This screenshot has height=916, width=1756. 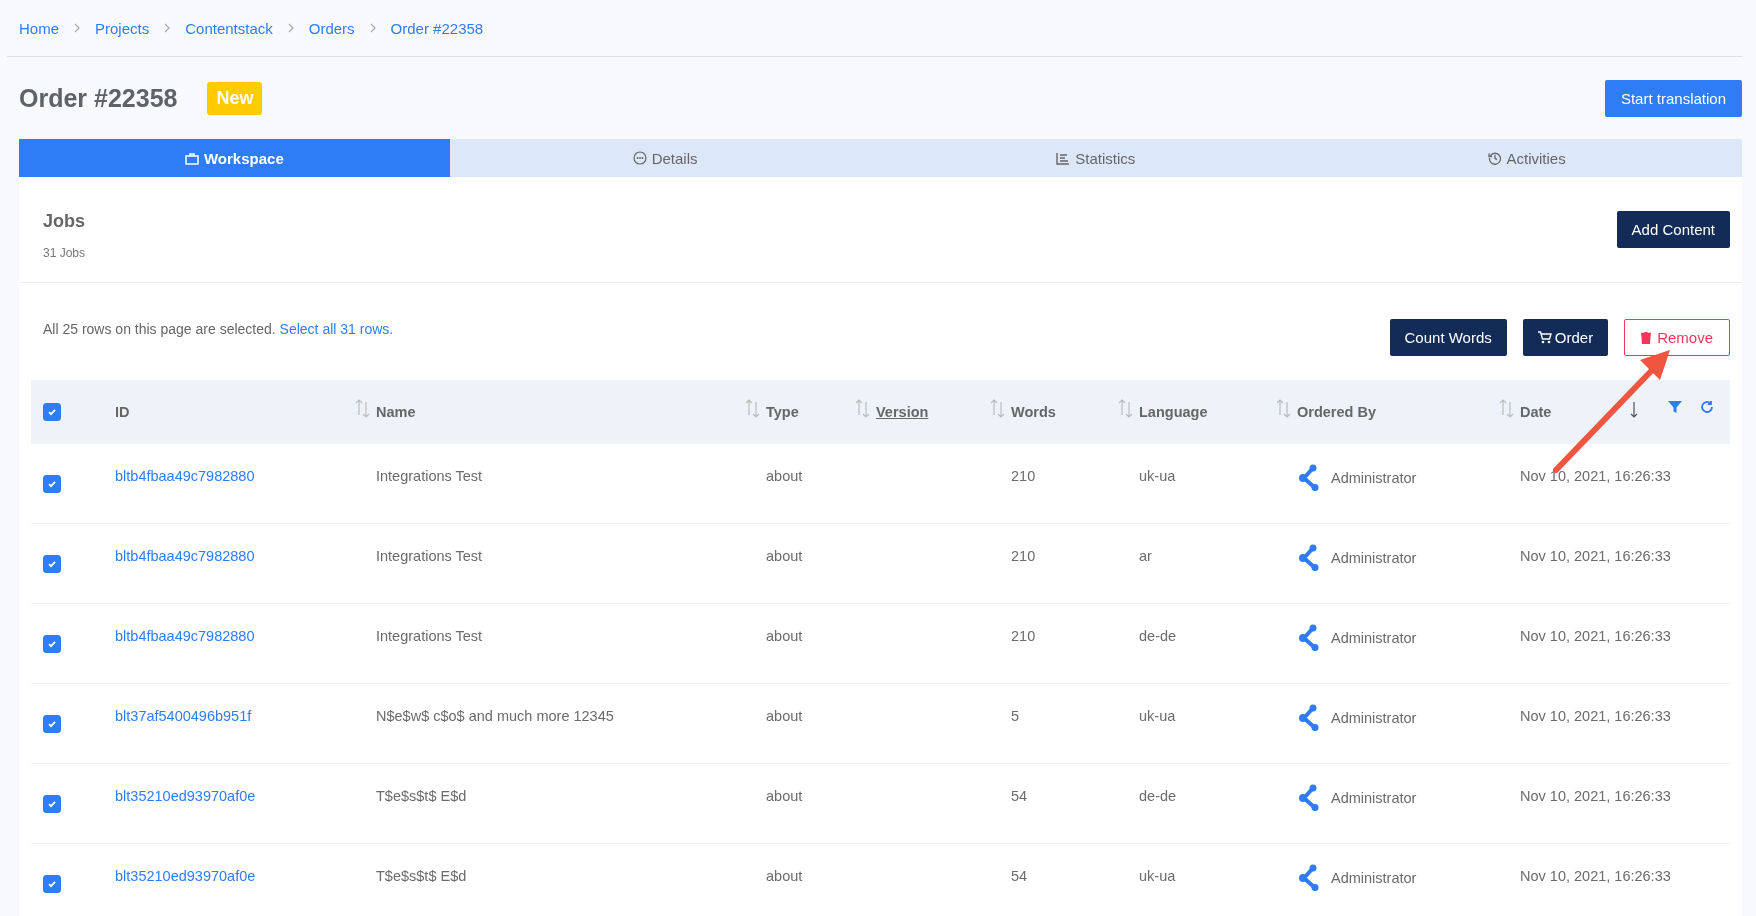 I want to click on count-words-button: Count Words, so click(x=1448, y=337).